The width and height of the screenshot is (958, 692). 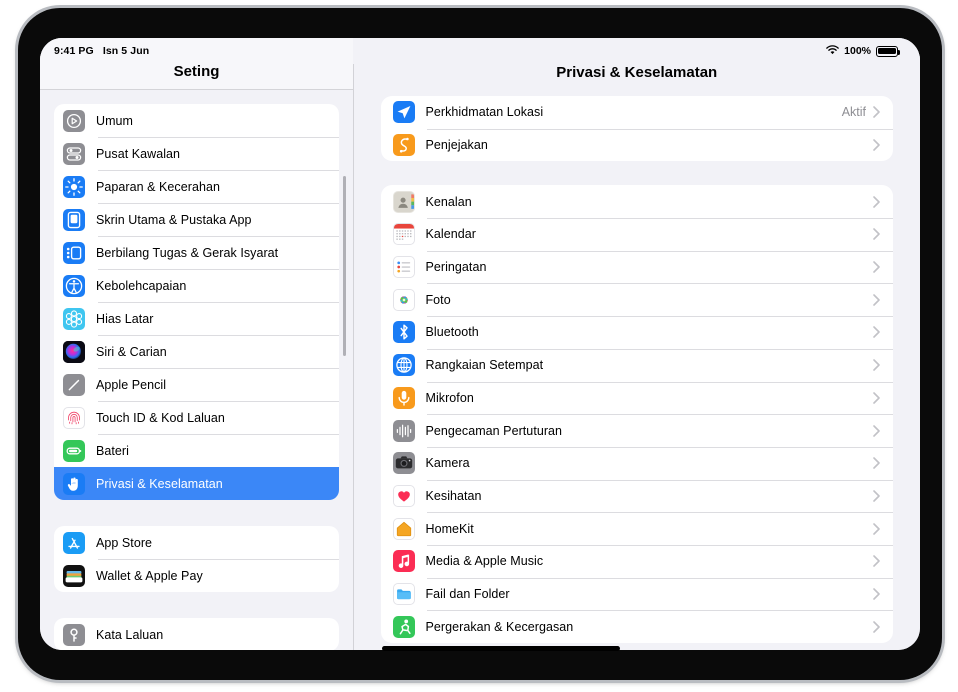 What do you see at coordinates (160, 417) in the screenshot?
I see `sidebar-item-label: Touch ID & Kod Laluan` at bounding box center [160, 417].